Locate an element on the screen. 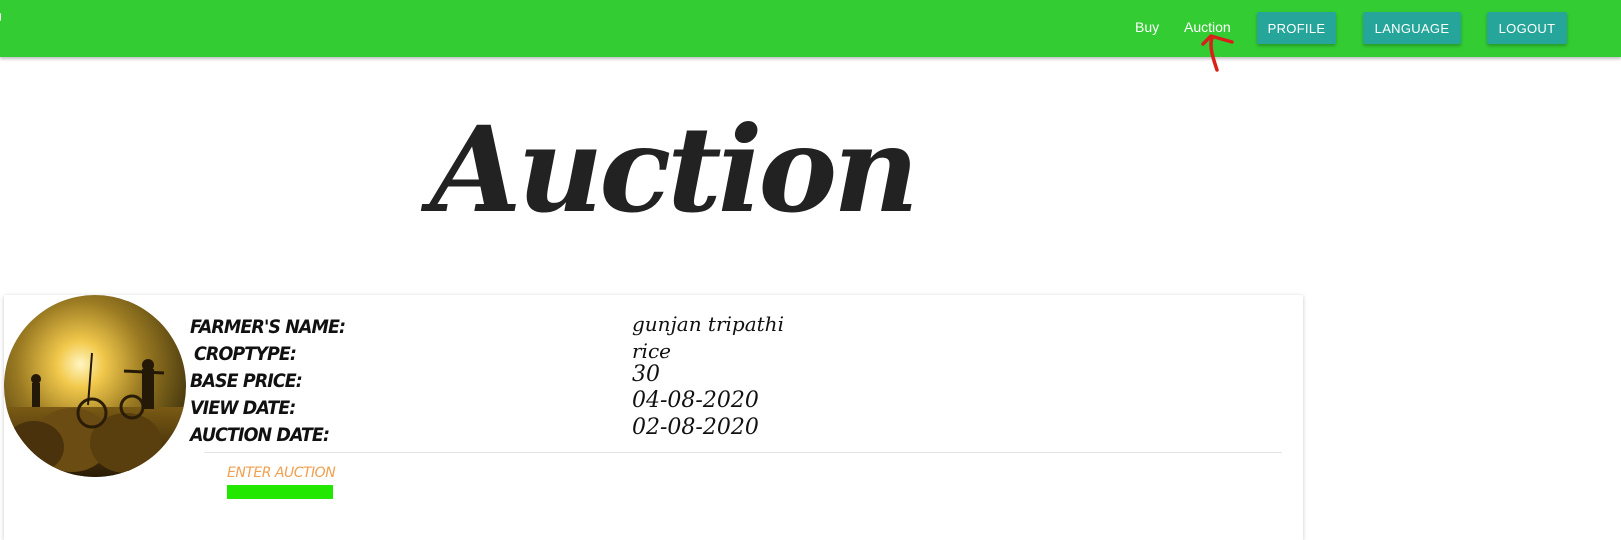 This screenshot has width=1621, height=540. red-arrow-annotation-icon is located at coordinates (1217, 53).